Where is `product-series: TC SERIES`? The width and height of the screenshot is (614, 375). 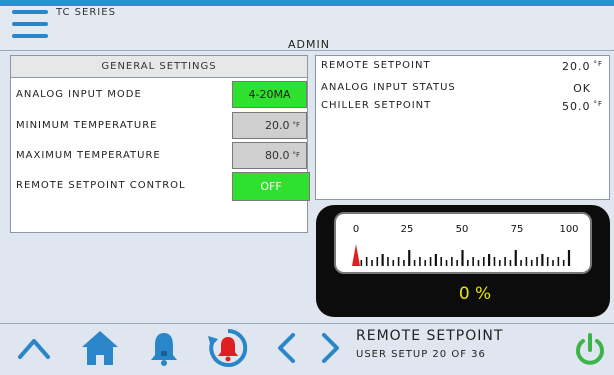
product-series: TC SERIES is located at coordinates (86, 12).